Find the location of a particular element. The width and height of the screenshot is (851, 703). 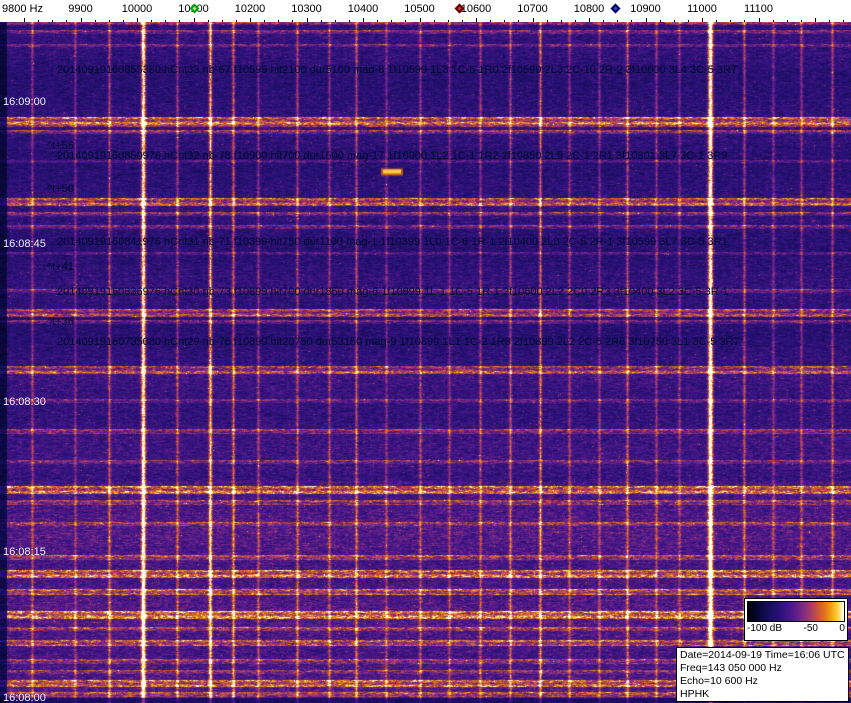

colorbar-label-min: -100 dB is located at coordinates (765, 628).